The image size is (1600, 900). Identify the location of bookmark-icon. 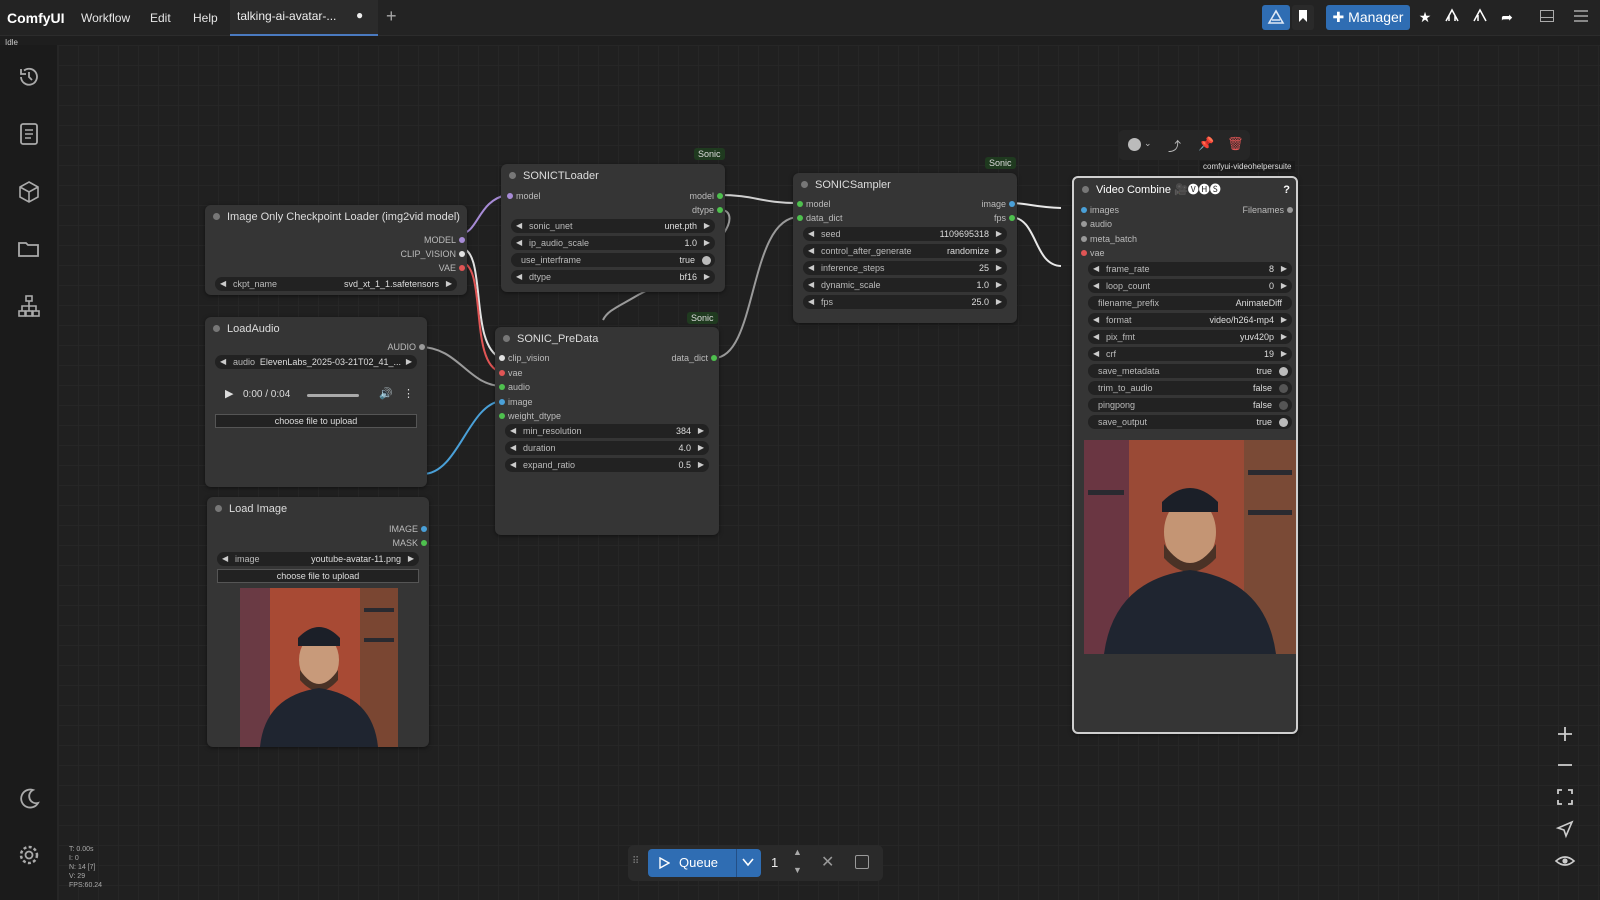
(1303, 17).